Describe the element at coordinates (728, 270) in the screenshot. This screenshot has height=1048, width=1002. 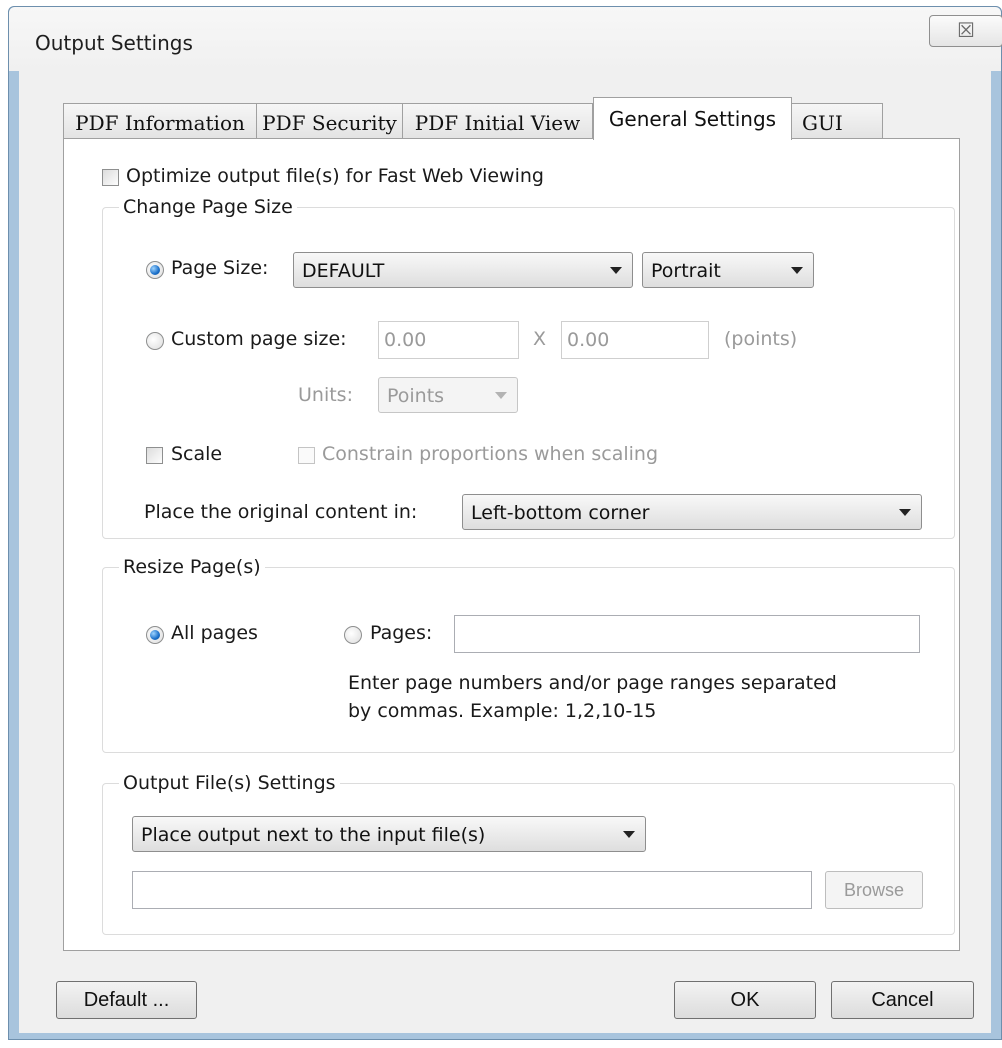
I see `orientation-dropdown: Portrait` at that location.